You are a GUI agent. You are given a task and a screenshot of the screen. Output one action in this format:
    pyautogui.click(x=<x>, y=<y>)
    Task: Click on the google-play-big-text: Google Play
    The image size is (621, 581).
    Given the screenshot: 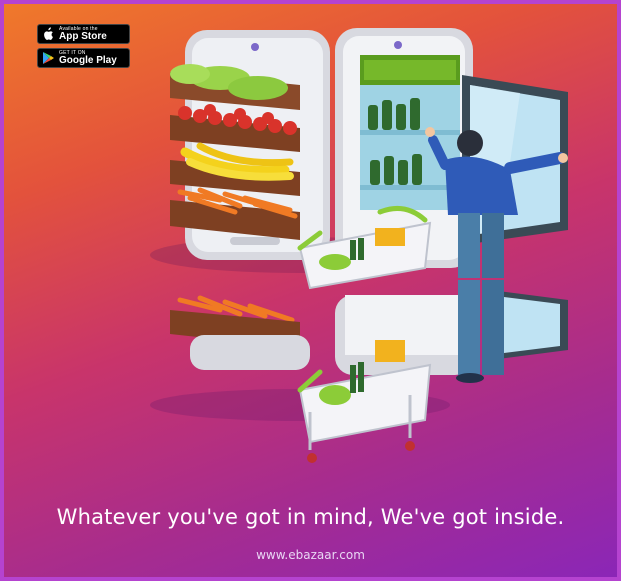 What is the action you would take?
    pyautogui.click(x=88, y=60)
    